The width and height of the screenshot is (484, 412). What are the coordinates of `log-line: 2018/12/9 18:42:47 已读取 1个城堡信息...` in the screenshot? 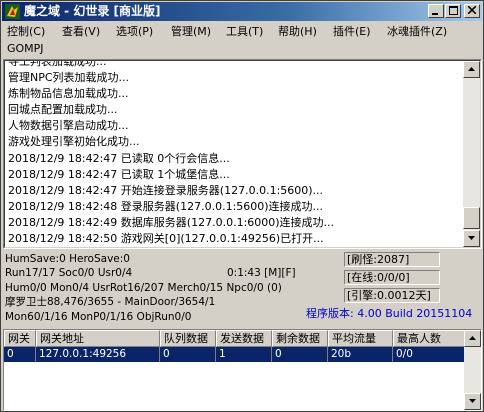 It's located at (119, 174).